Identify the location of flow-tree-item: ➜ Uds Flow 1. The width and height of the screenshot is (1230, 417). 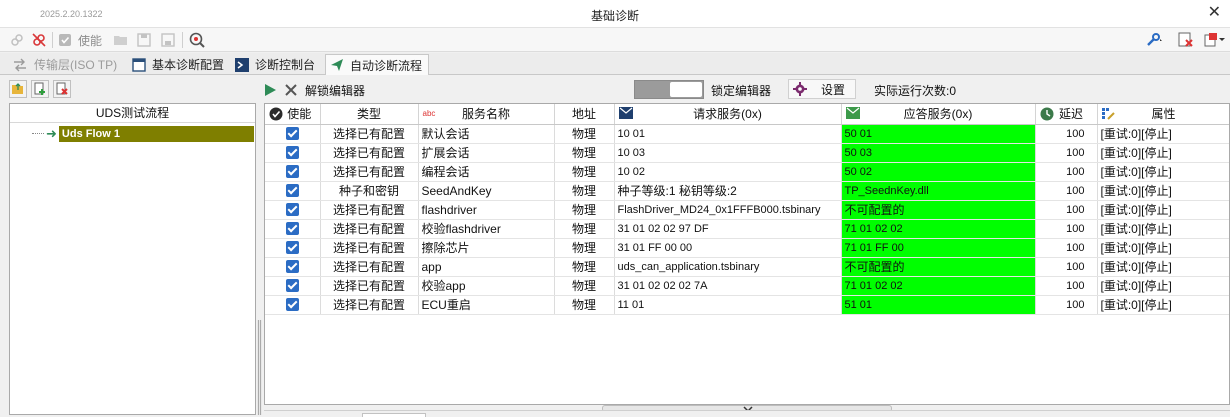
(143, 133).